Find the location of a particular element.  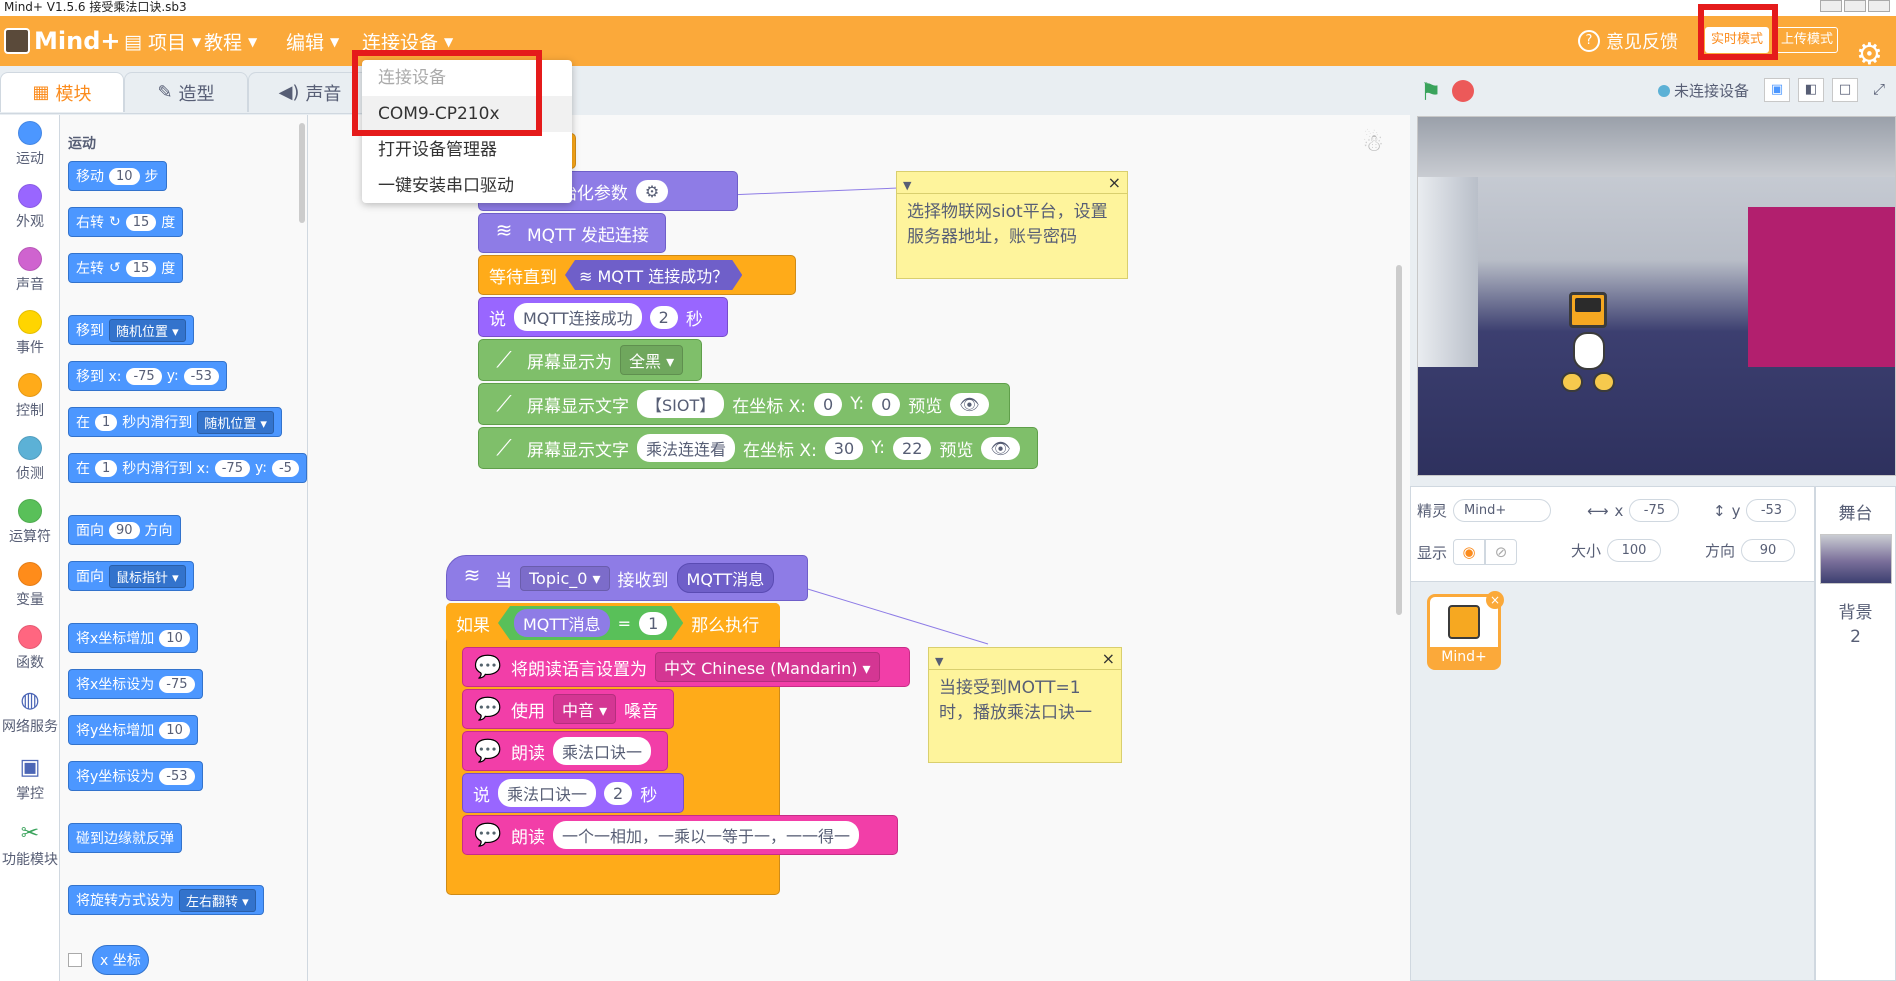

speech-bubble-icon: 💬 is located at coordinates (488, 667).